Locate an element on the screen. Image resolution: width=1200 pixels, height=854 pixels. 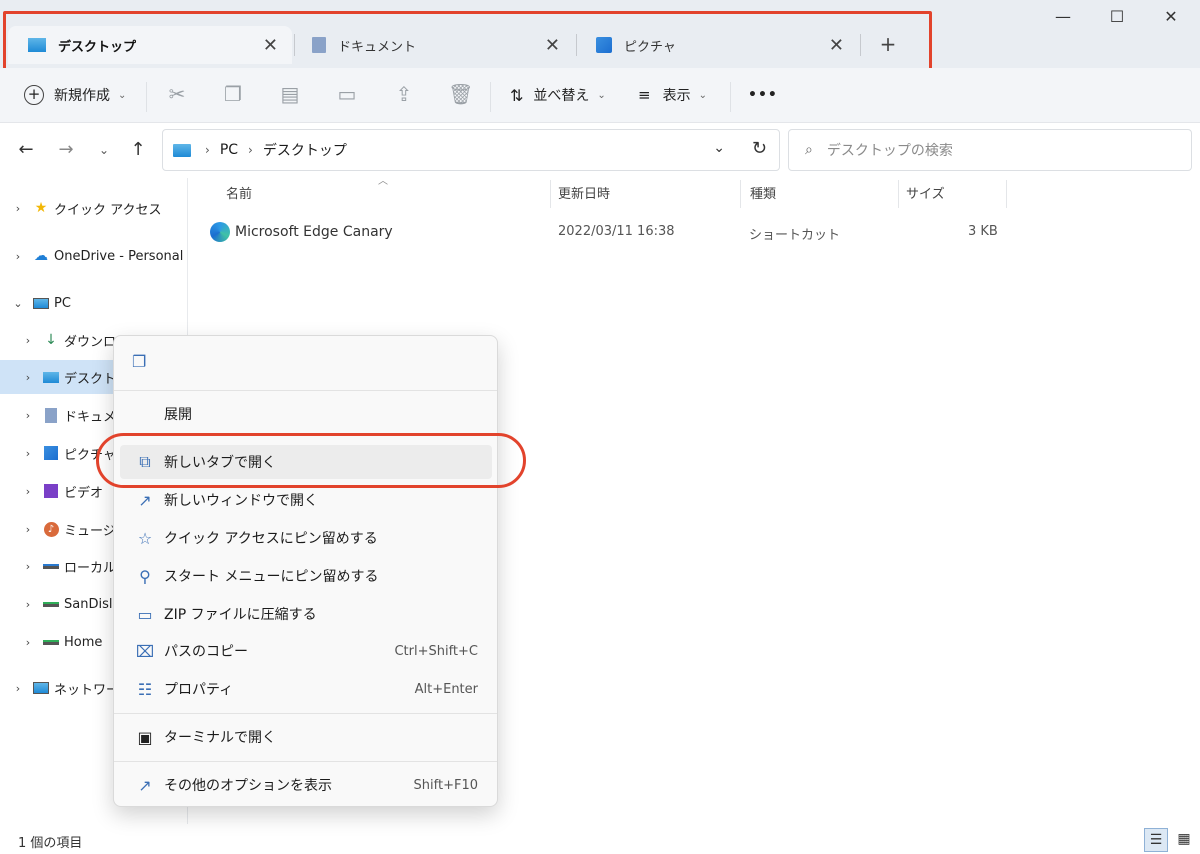
sort-label: 並べ替え is located at coordinates (561, 96).